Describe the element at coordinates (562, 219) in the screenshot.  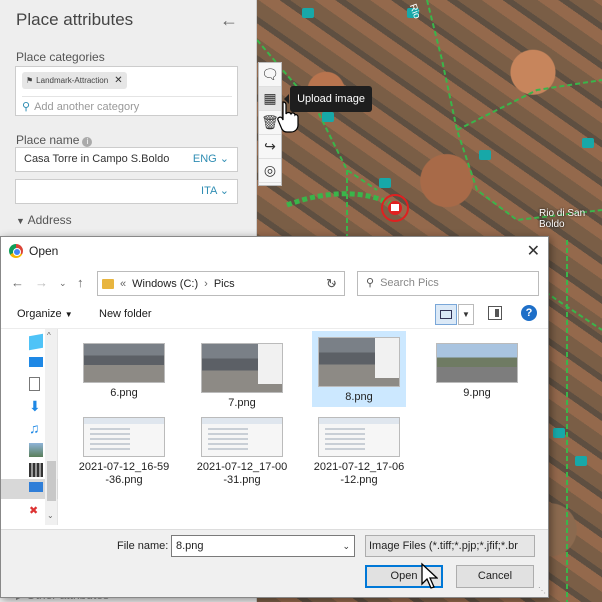
I see `map-label-rio-san-boldo: Rio di San Boldo` at that location.